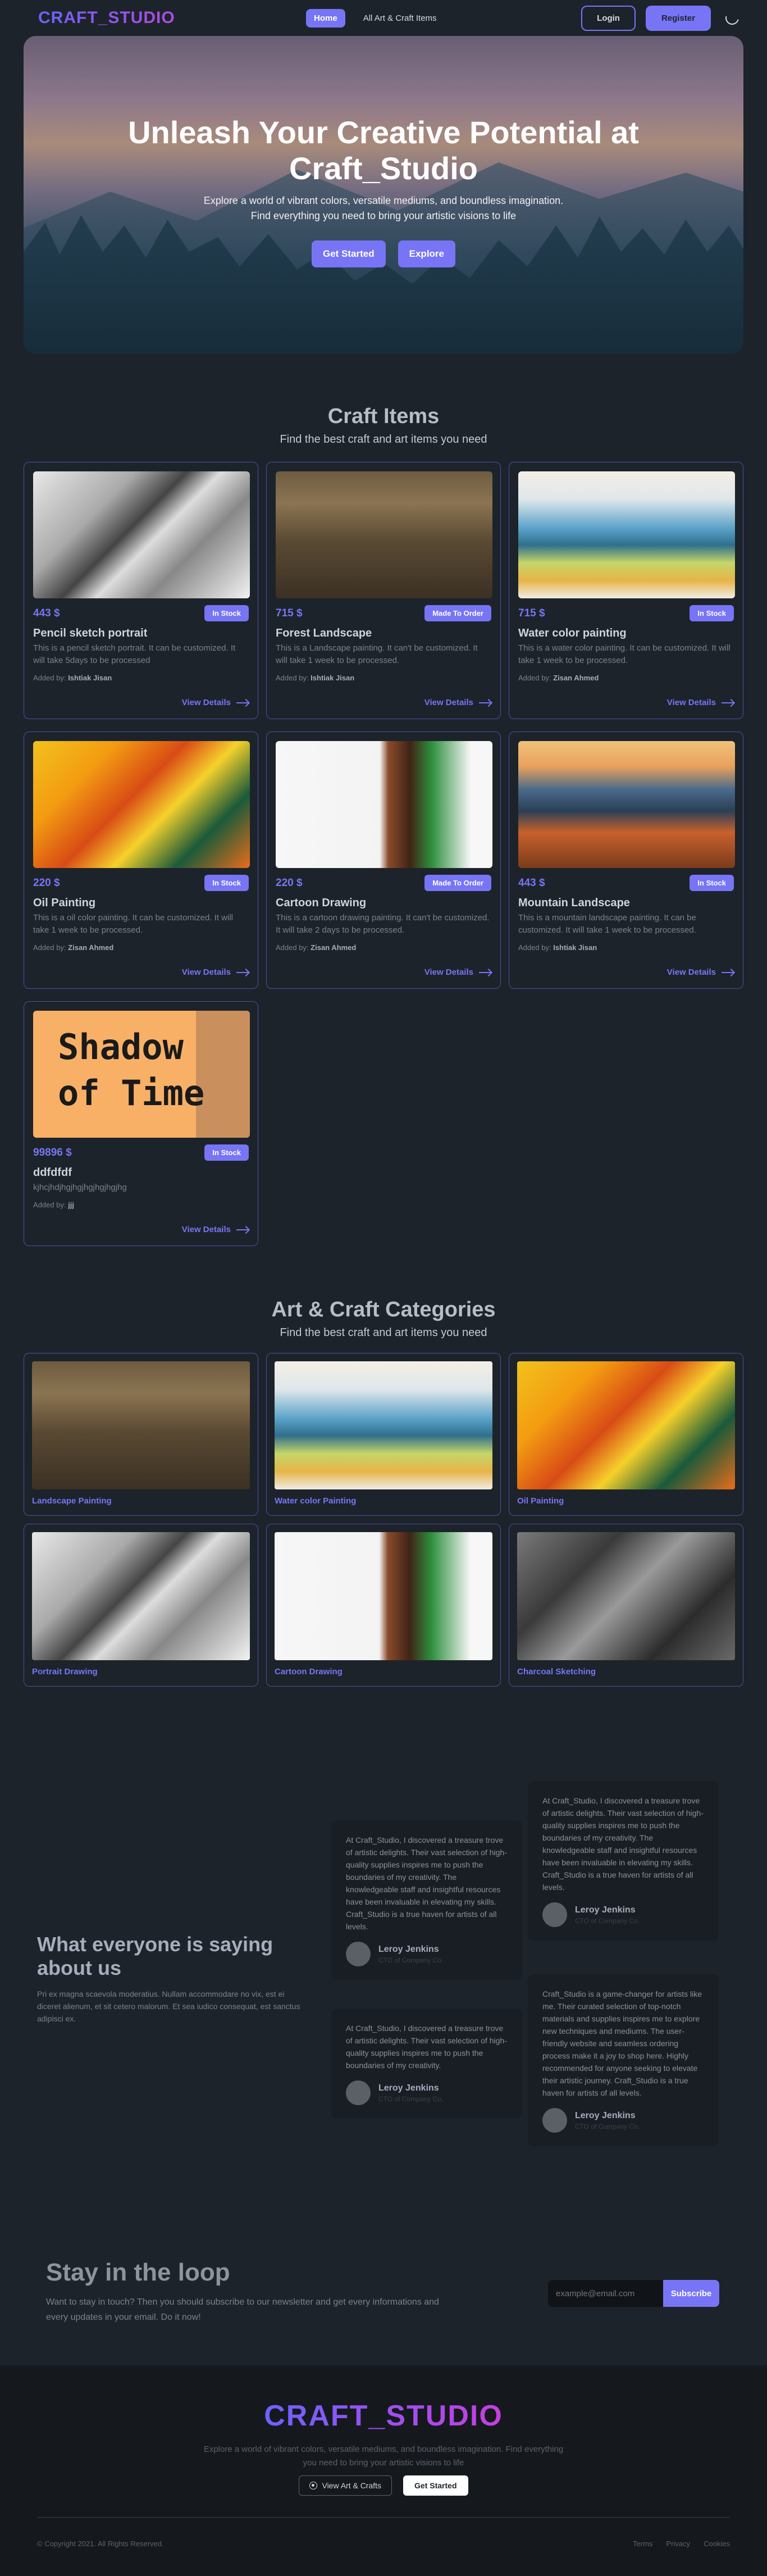 The height and width of the screenshot is (2576, 767). I want to click on card-title: Mountain Landscape, so click(574, 903).